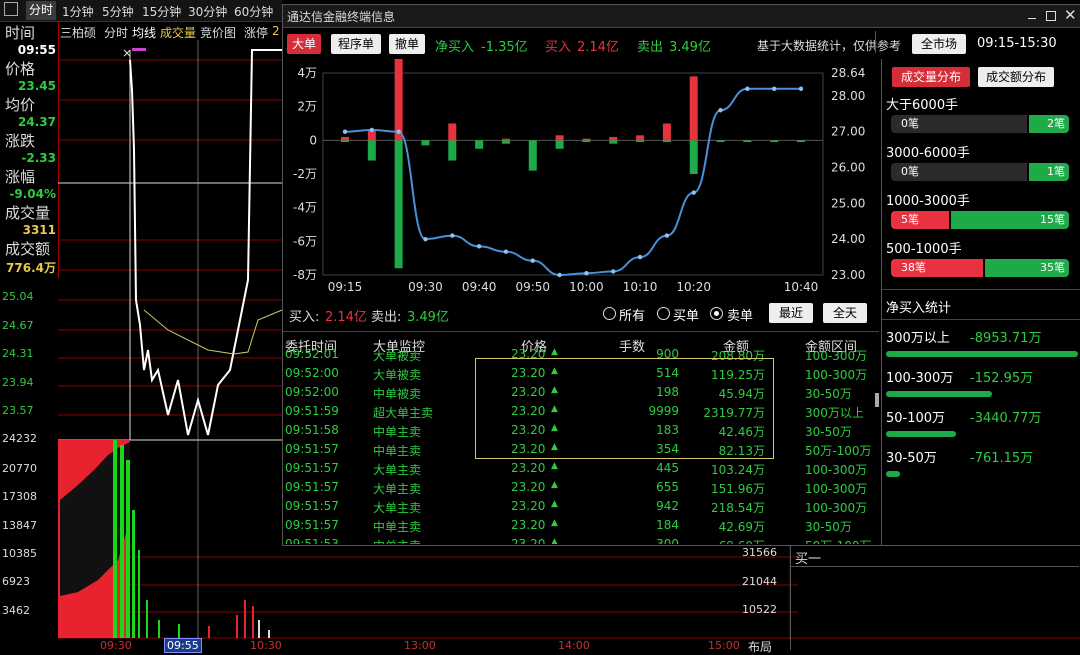  I want to click on pct-label: 涨幅, so click(20, 177).